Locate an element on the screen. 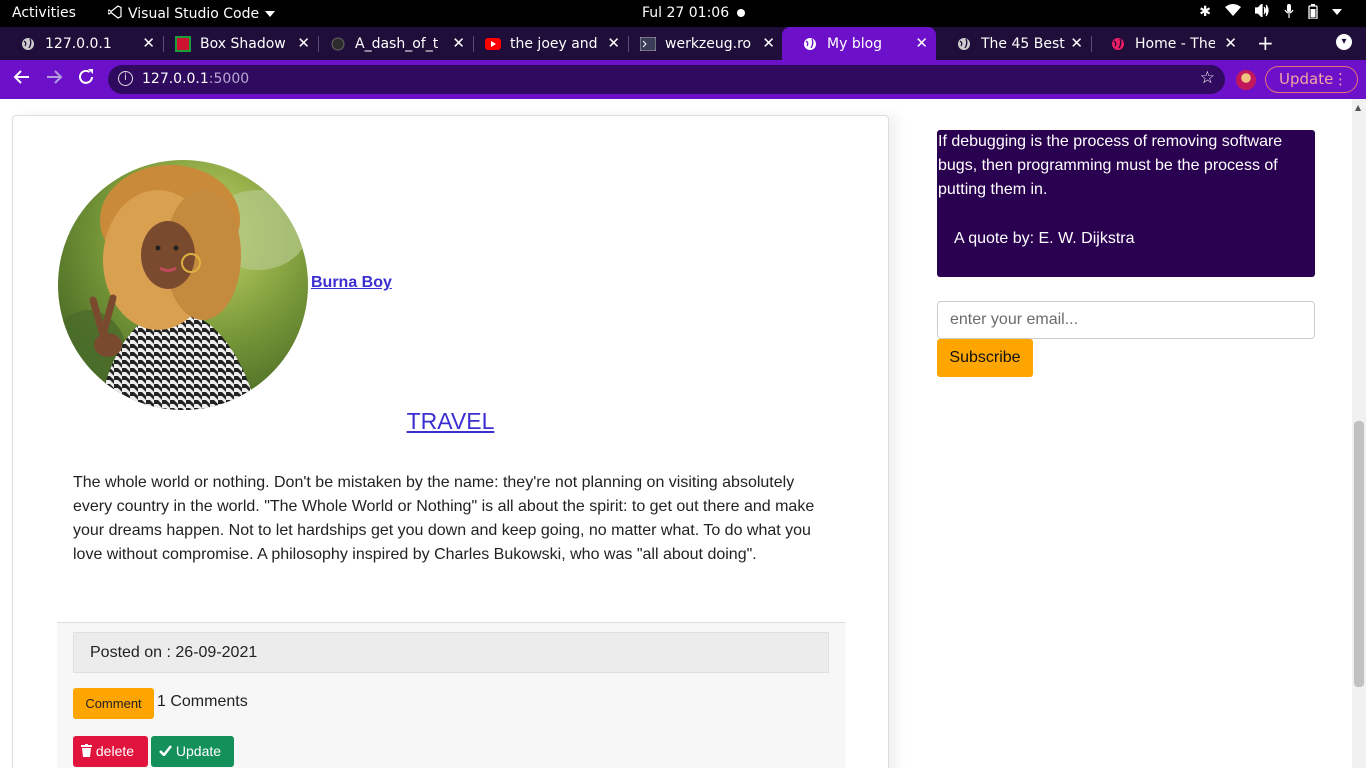 The image size is (1366, 768). tab-45-best: The 45 Best T ✕ is located at coordinates (1014, 43).